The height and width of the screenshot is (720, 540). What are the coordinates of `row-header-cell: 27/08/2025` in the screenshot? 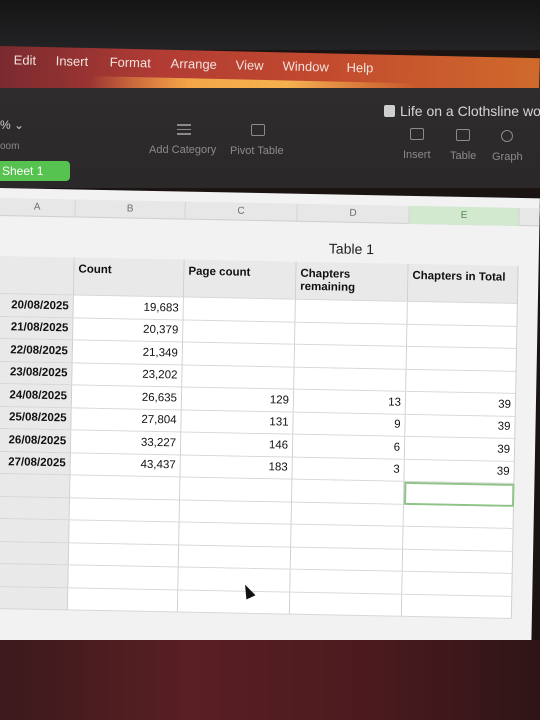 It's located at (35, 463).